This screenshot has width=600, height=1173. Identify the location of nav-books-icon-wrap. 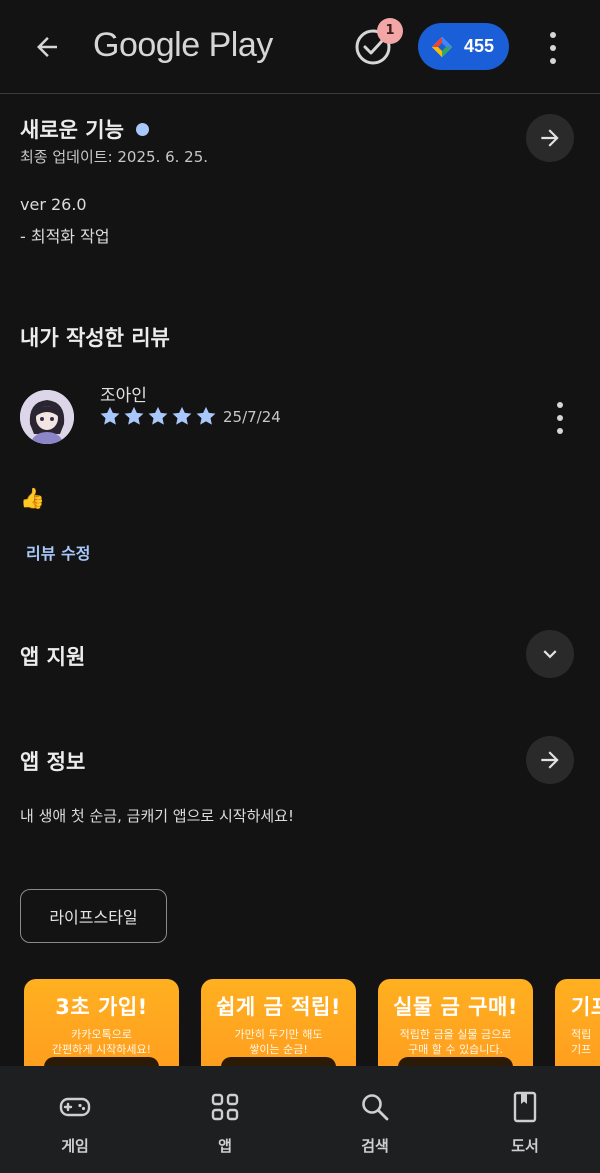
(525, 1107).